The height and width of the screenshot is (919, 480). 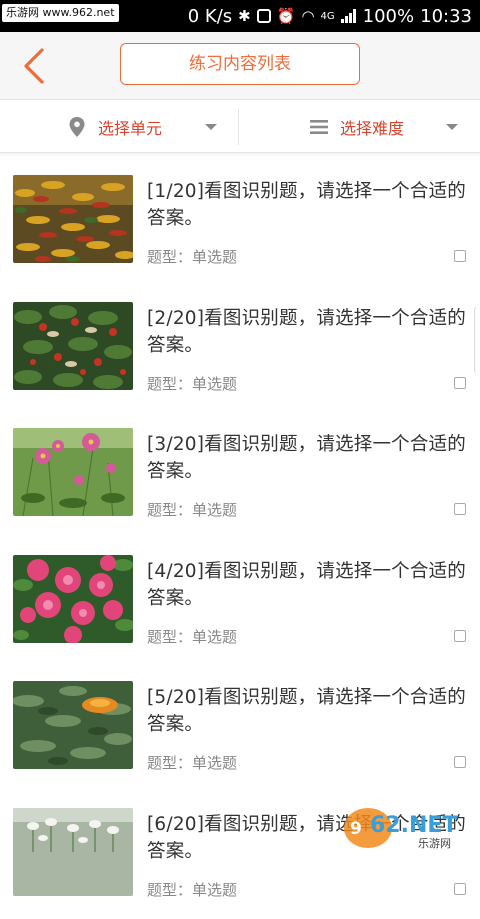 What do you see at coordinates (446, 16) in the screenshot?
I see `clock: 10:33` at bounding box center [446, 16].